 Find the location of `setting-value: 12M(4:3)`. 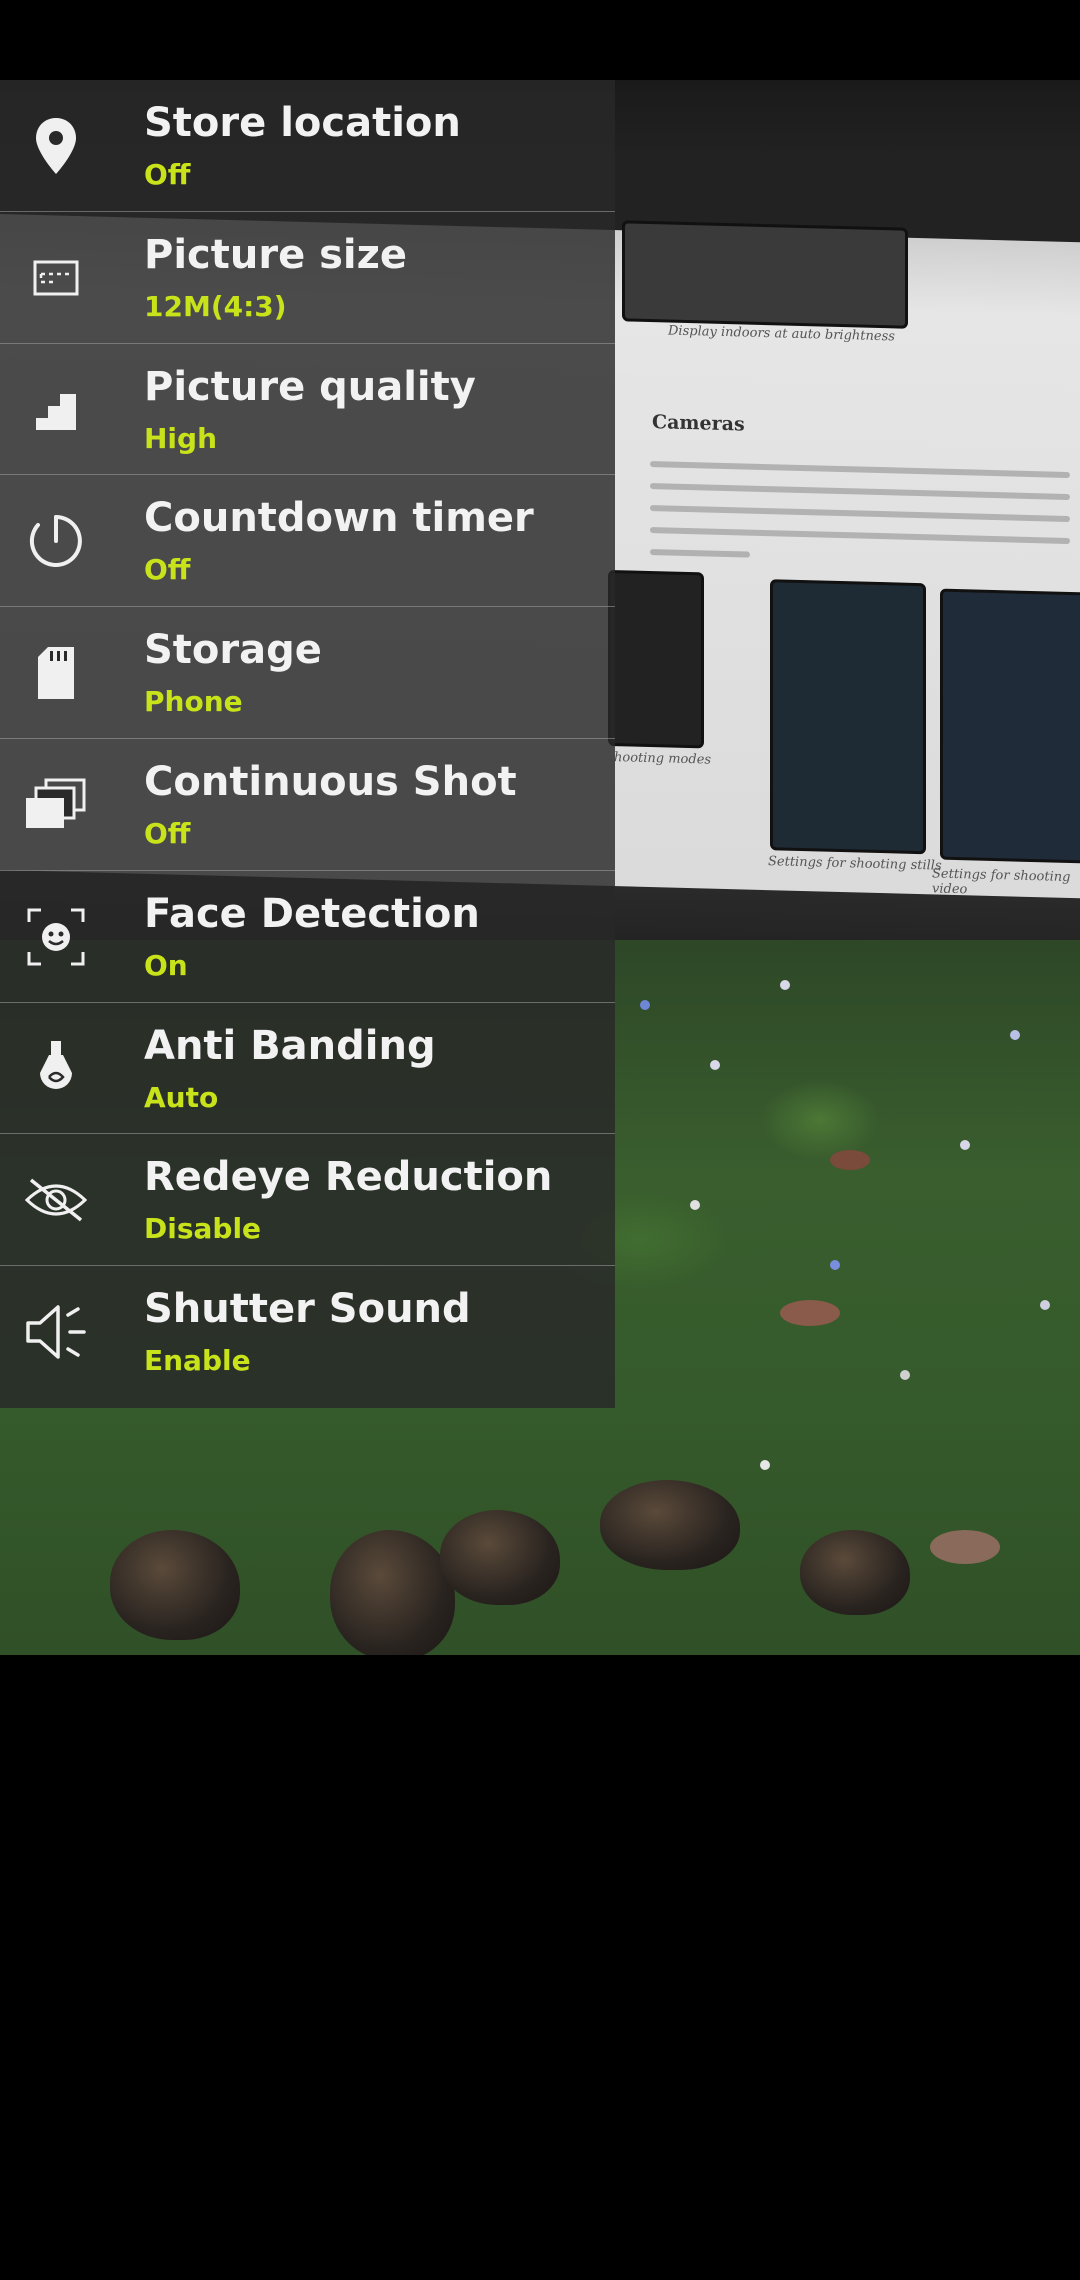

setting-value: 12M(4:3) is located at coordinates (215, 306).